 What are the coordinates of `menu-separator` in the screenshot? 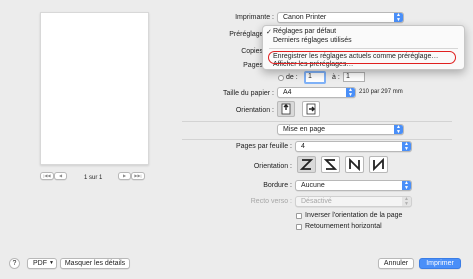 It's located at (363, 48).